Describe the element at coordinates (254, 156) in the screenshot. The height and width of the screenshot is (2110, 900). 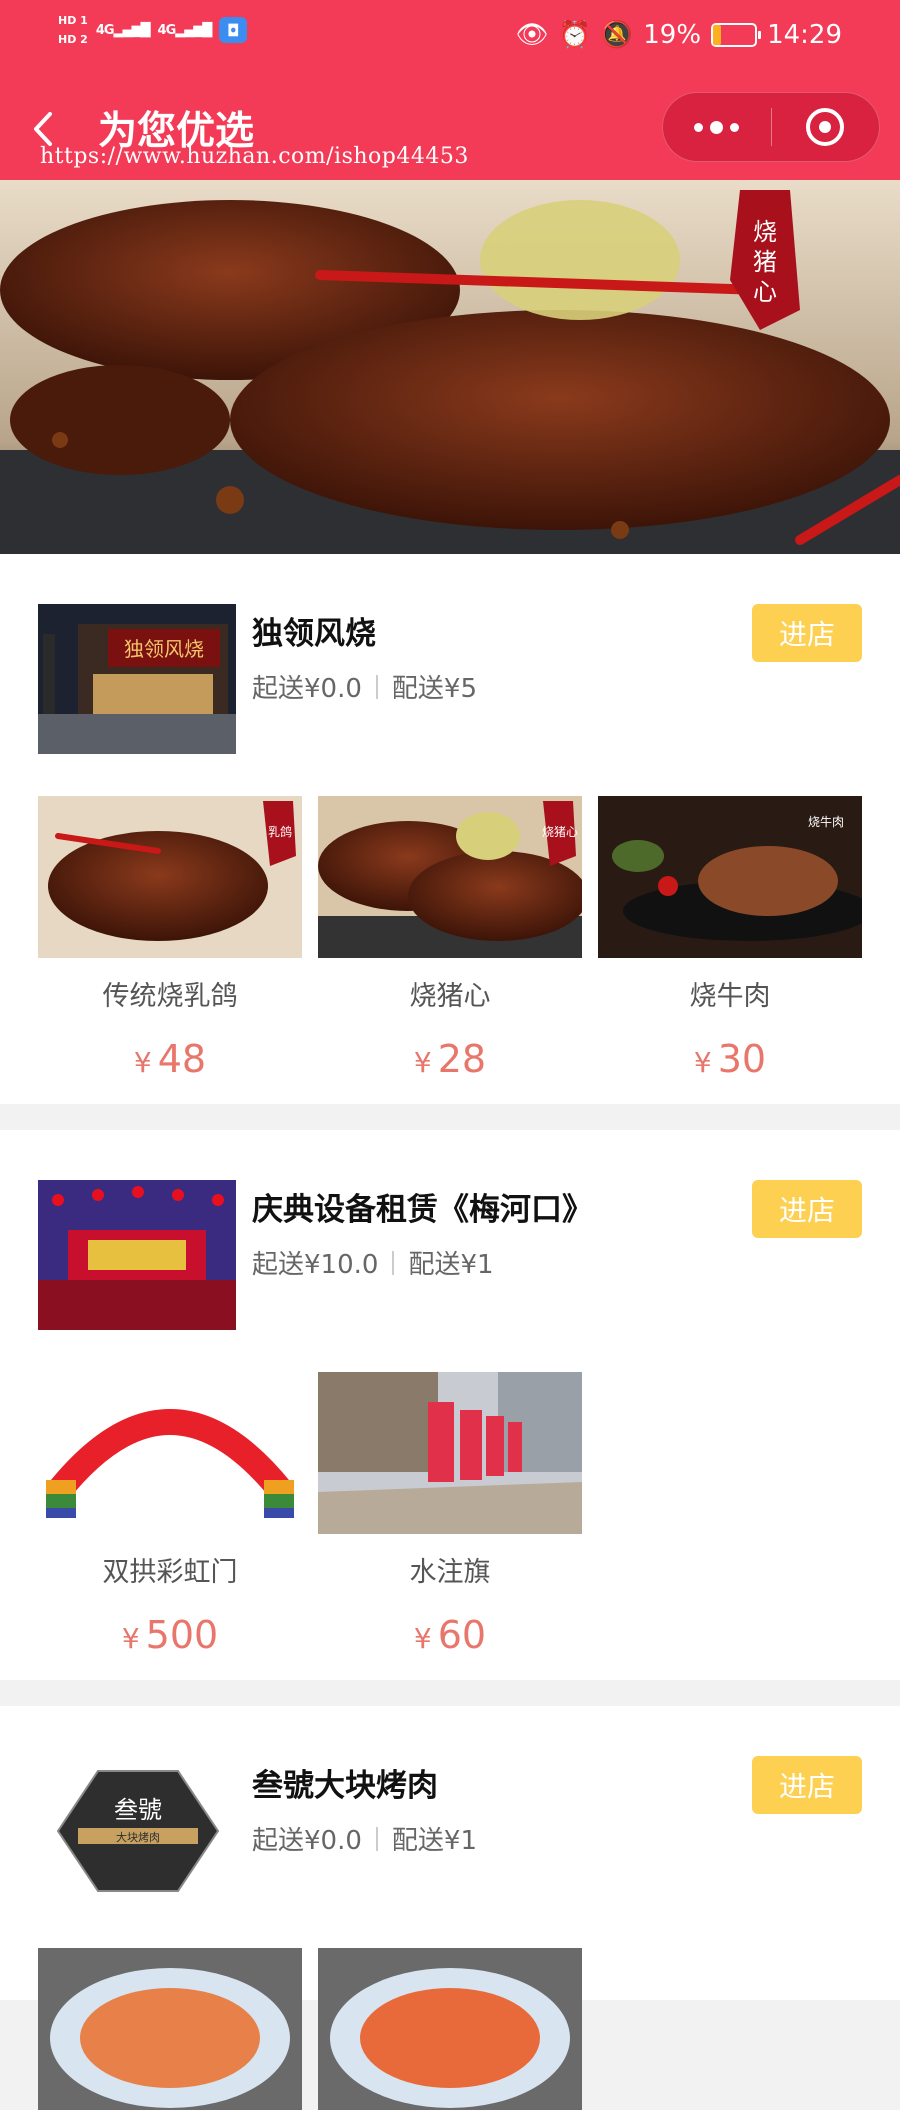
I see `watermark-url: https://www.huzhan.com/ishop44453` at that location.